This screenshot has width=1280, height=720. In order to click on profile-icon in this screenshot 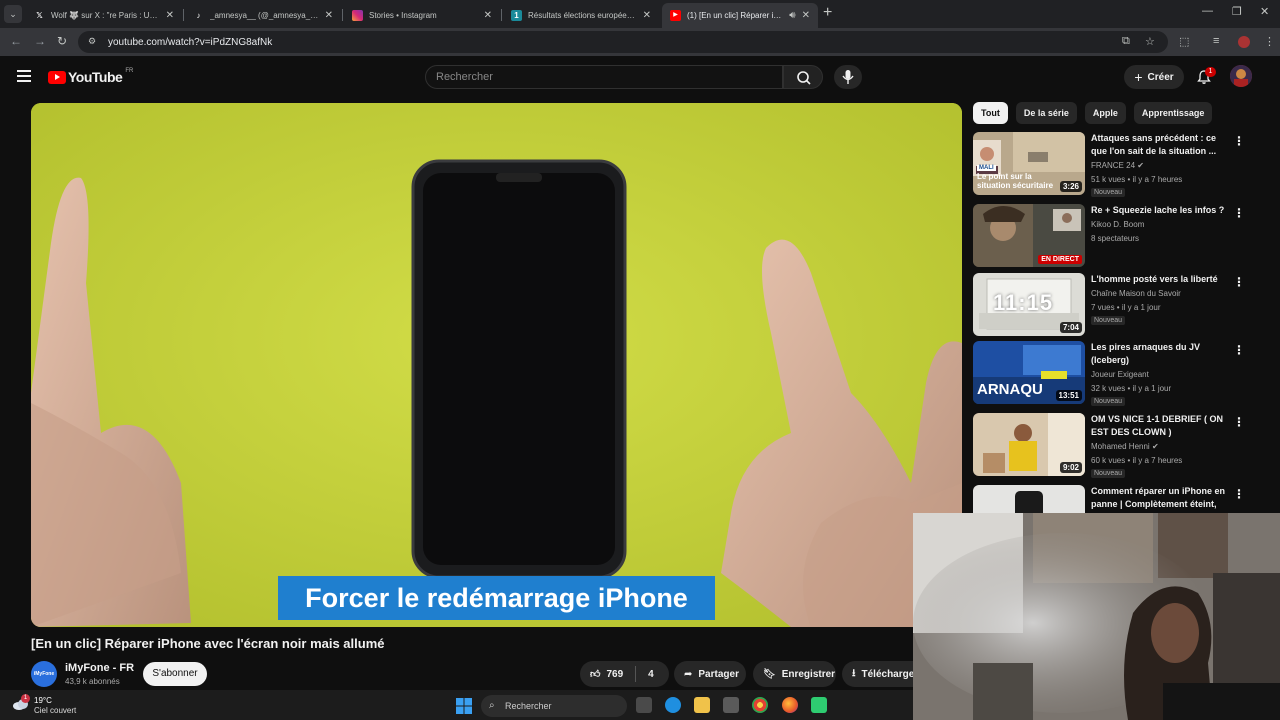, I will do `click(1244, 42)`.